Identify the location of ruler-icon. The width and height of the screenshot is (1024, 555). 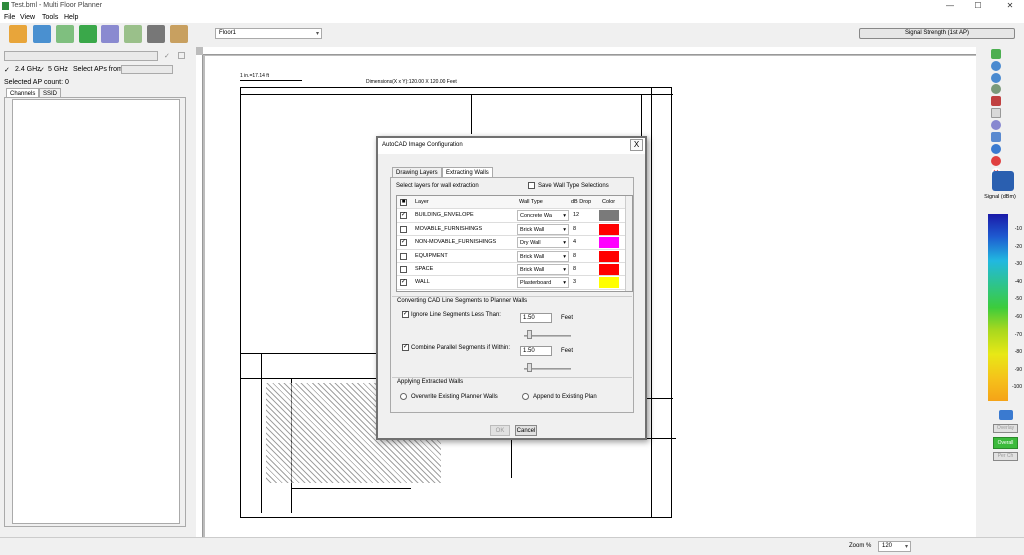
(996, 101).